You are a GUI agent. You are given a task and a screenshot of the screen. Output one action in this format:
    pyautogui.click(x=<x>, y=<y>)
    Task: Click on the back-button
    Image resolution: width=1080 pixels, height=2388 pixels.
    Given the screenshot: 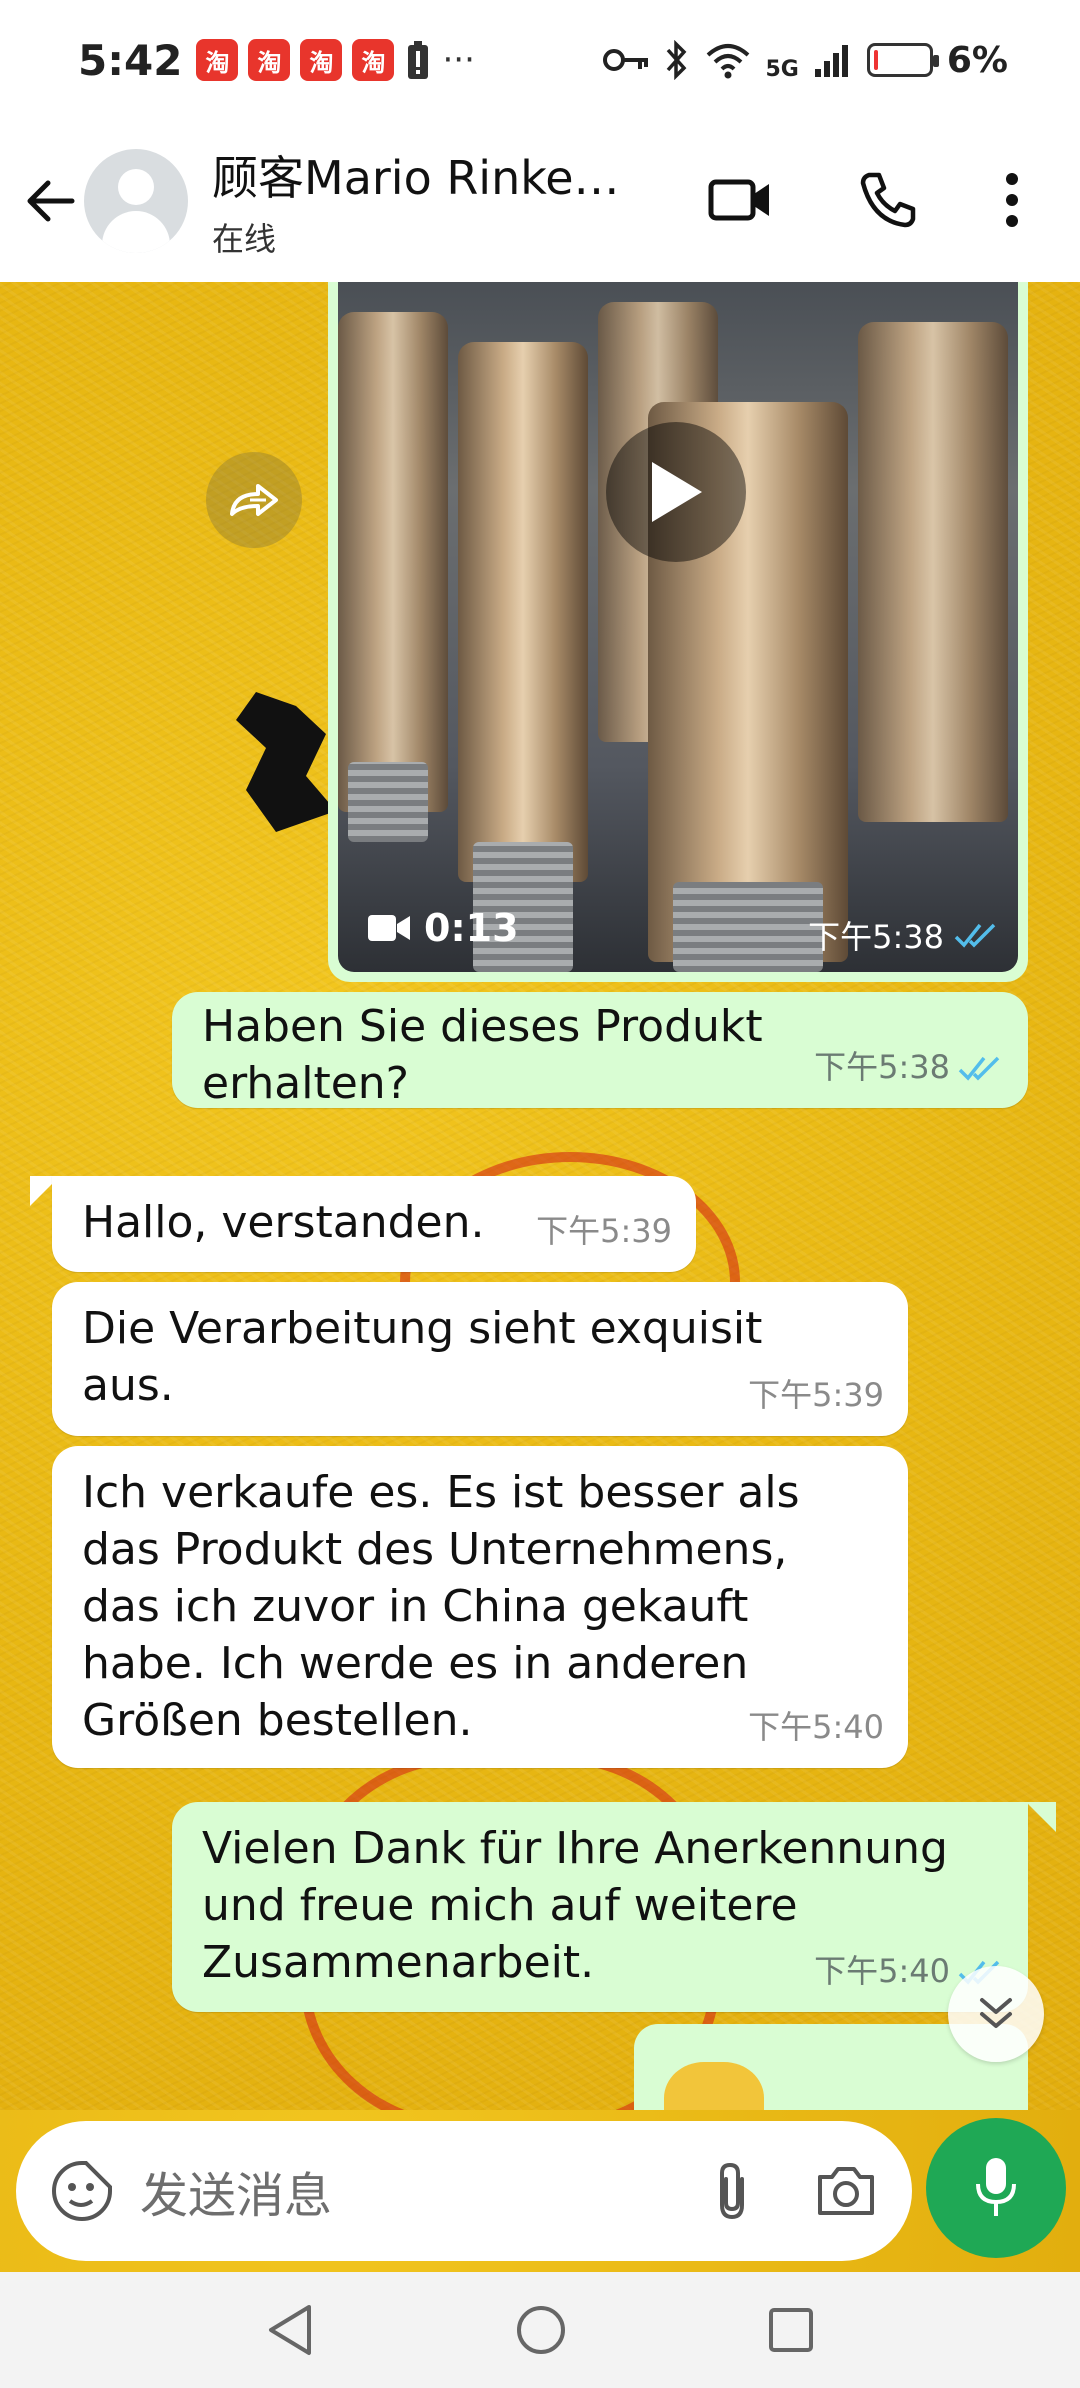 What is the action you would take?
    pyautogui.click(x=50, y=201)
    